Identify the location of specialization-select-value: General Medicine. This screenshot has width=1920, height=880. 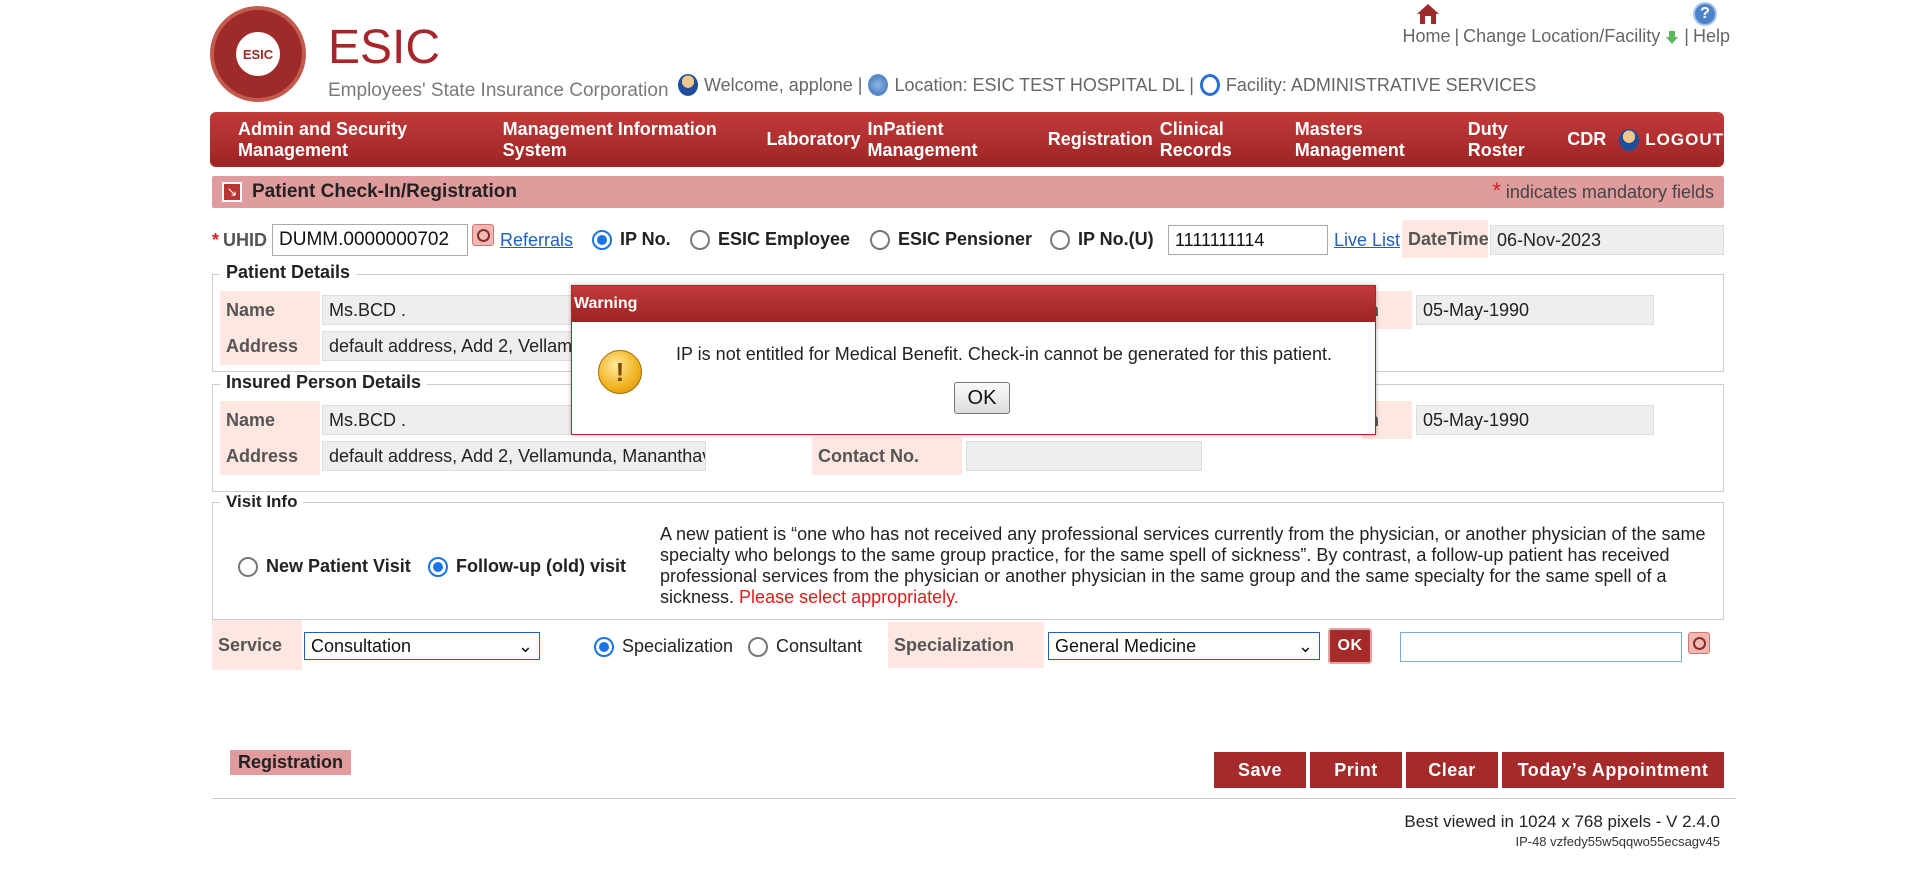
(1126, 645).